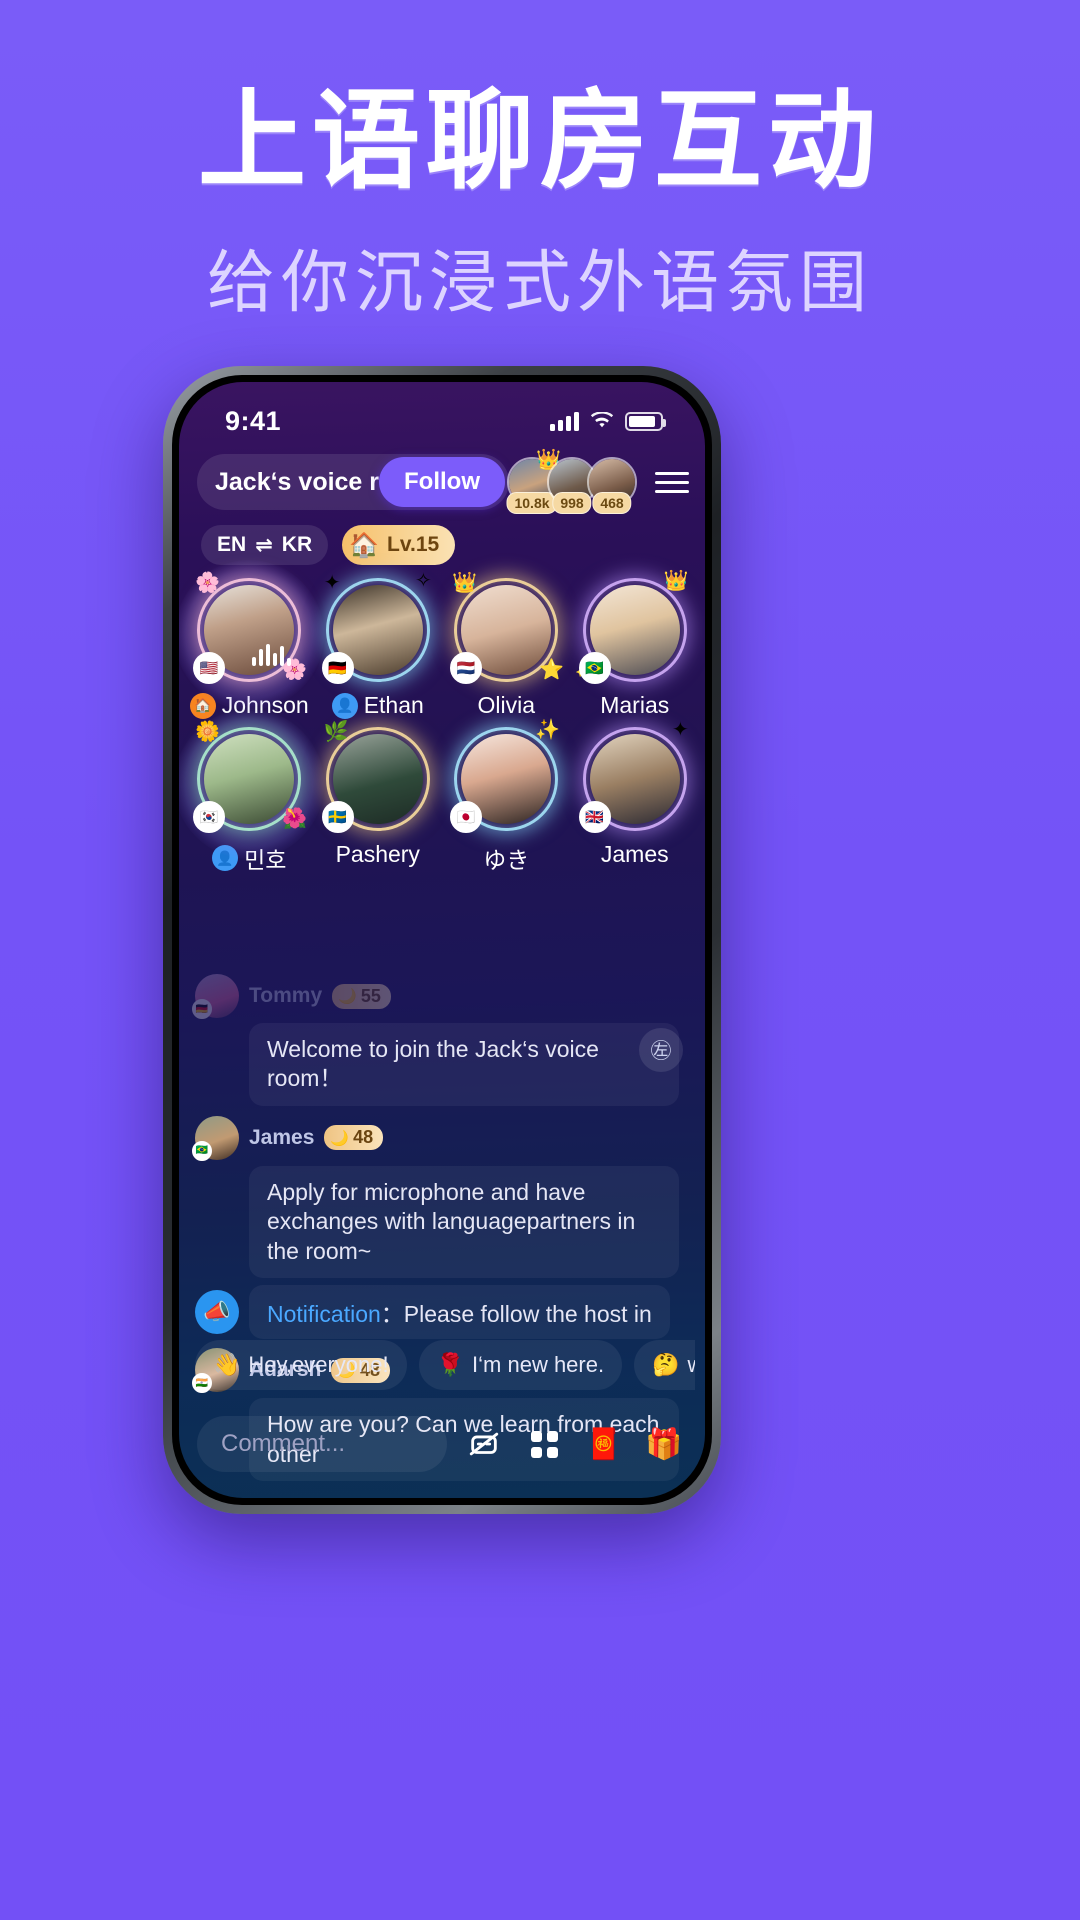  I want to click on red-packet-icon: 🧧, so click(604, 1444).